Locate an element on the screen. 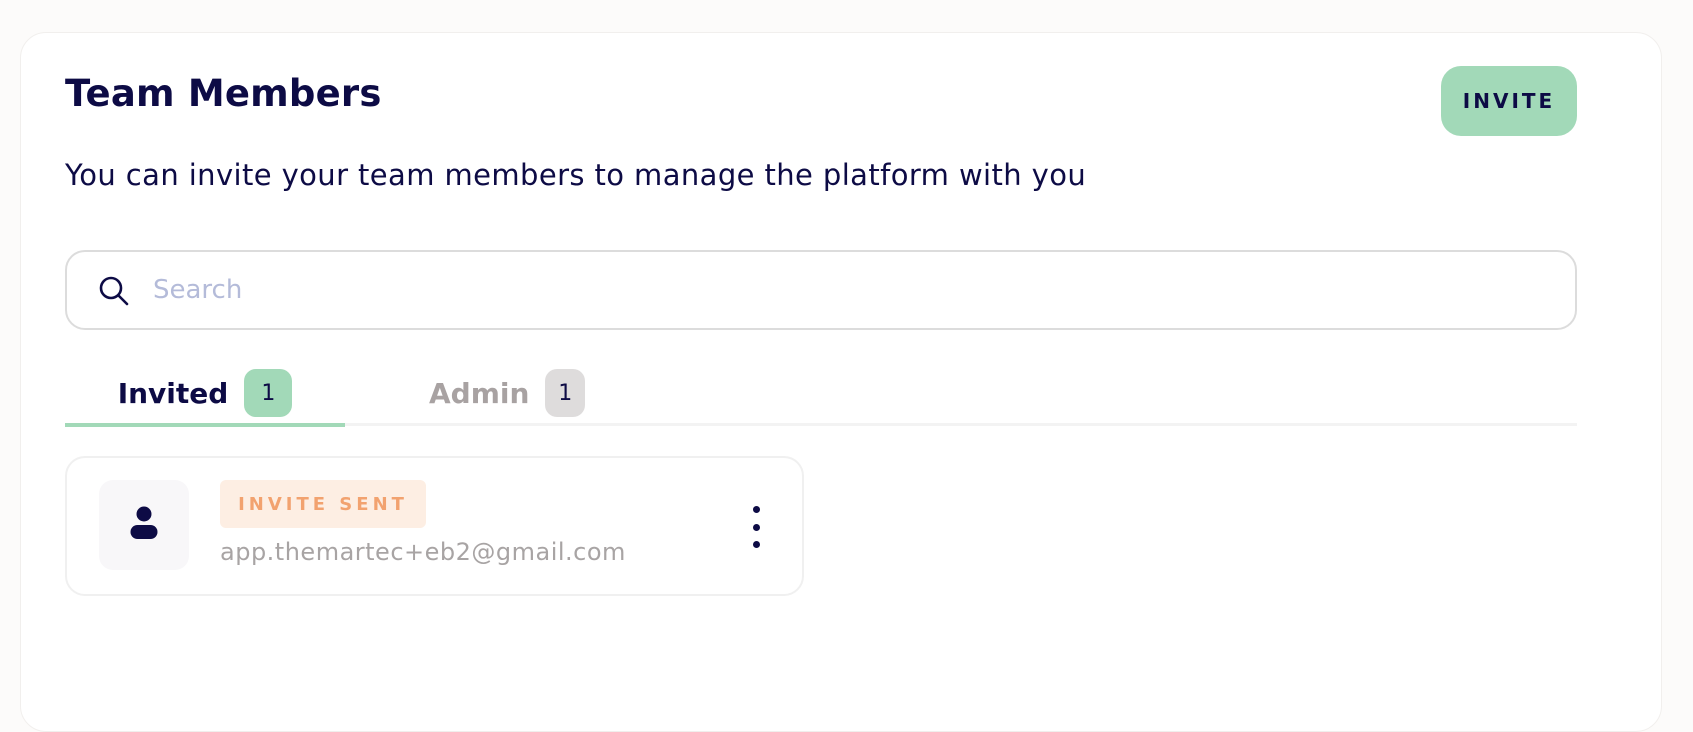 This screenshot has width=1693, height=732. tab-admin-count-badge: 1 is located at coordinates (565, 393).